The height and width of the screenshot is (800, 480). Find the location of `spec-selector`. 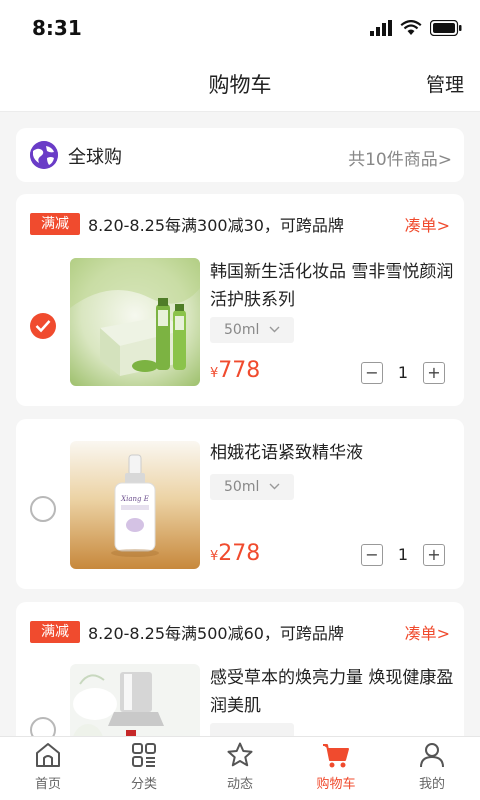

spec-selector is located at coordinates (252, 729).